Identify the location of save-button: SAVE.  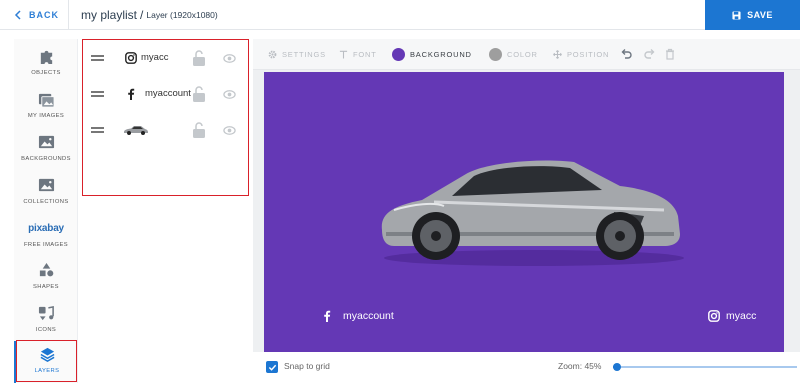
(752, 15).